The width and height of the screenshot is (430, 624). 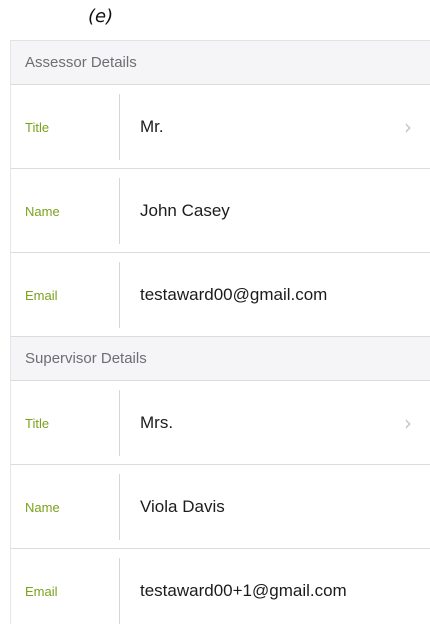 What do you see at coordinates (275, 211) in the screenshot?
I see `assessor-name-field: John Casey` at bounding box center [275, 211].